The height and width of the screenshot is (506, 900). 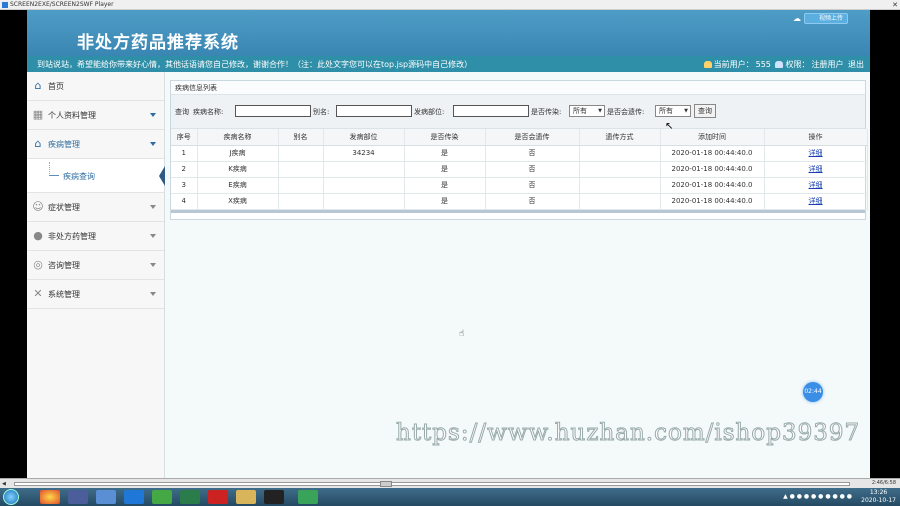 What do you see at coordinates (5, 5) in the screenshot?
I see `app-icon` at bounding box center [5, 5].